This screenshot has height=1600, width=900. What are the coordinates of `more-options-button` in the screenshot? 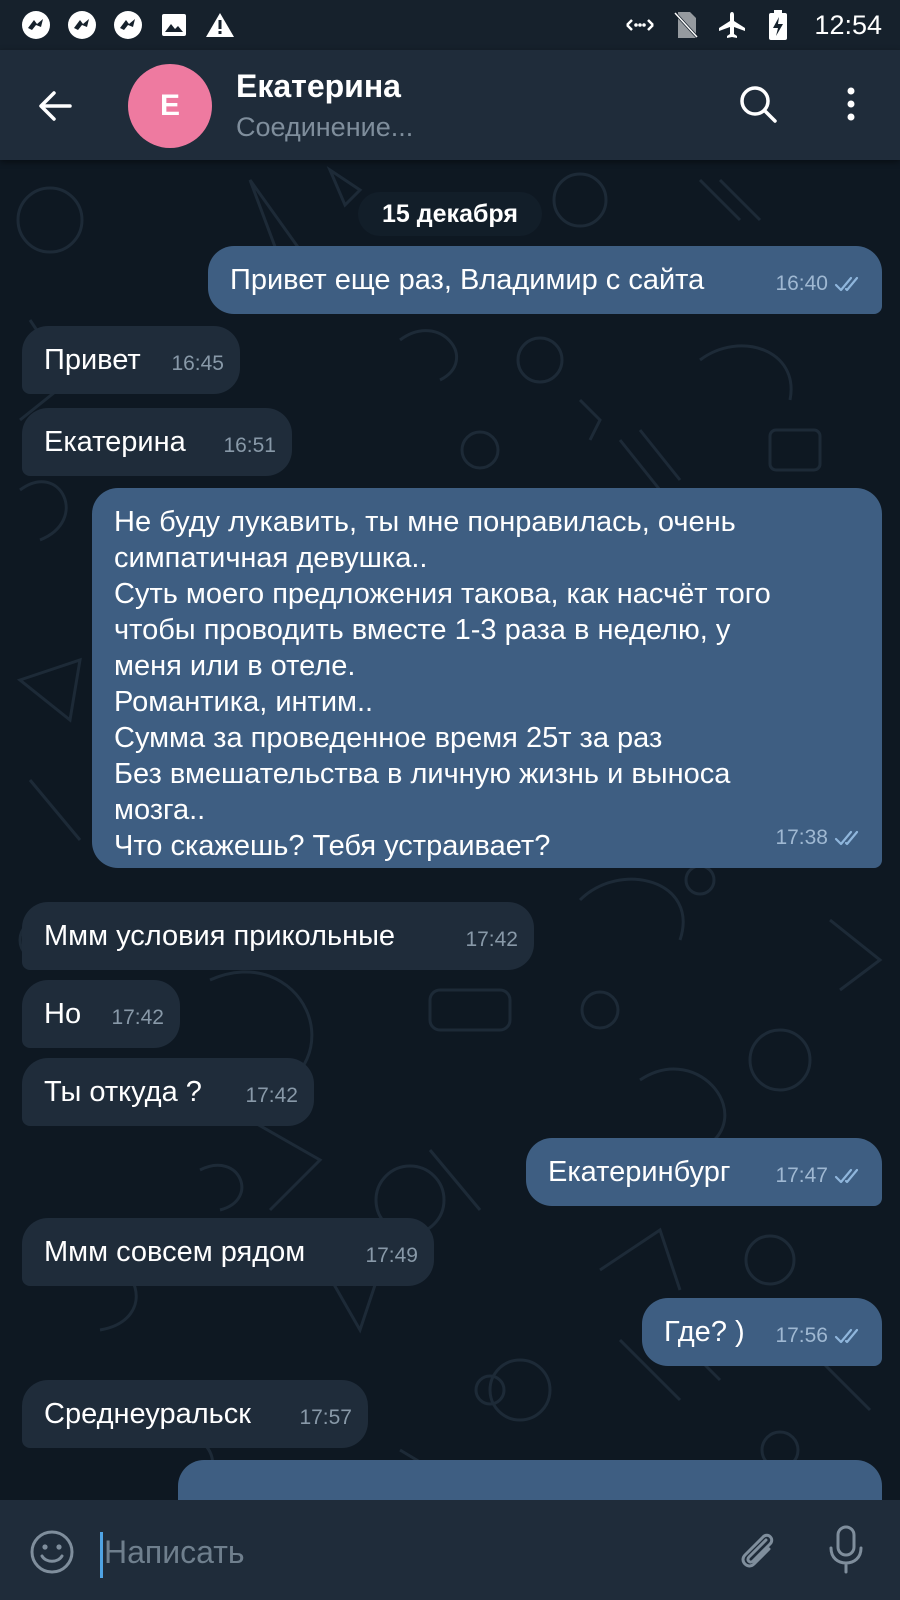 It's located at (851, 104).